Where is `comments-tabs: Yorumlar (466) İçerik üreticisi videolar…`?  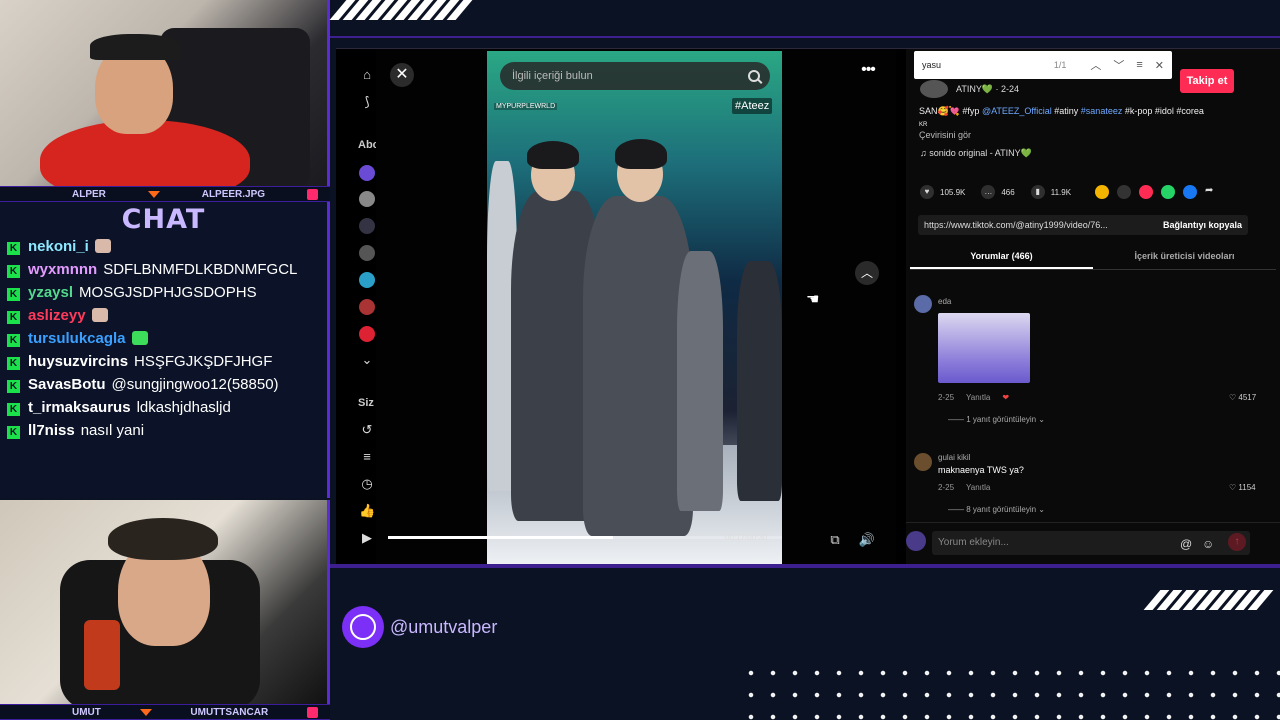 comments-tabs: Yorumlar (466) İçerik üreticisi videolar… is located at coordinates (1093, 258).